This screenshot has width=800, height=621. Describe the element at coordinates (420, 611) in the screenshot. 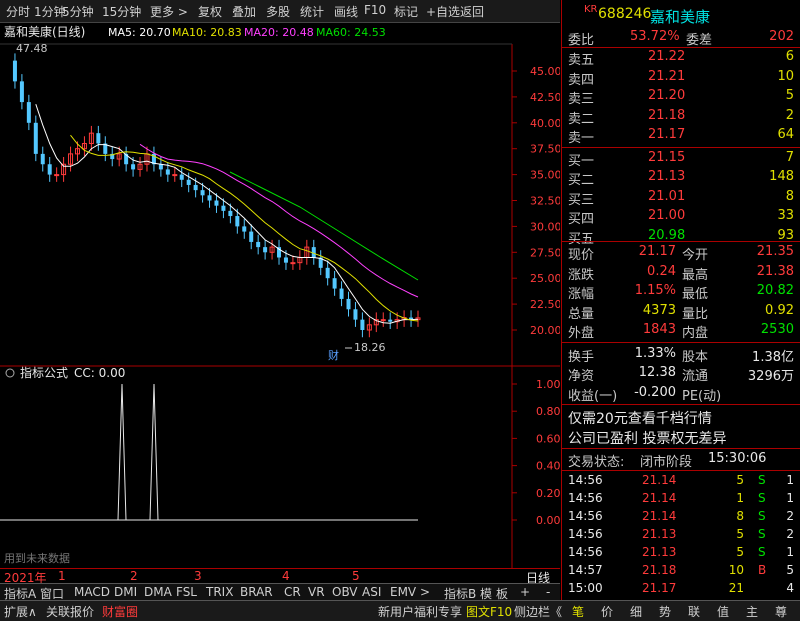

I see `bottom-mid-link: 新用户福利专享` at that location.